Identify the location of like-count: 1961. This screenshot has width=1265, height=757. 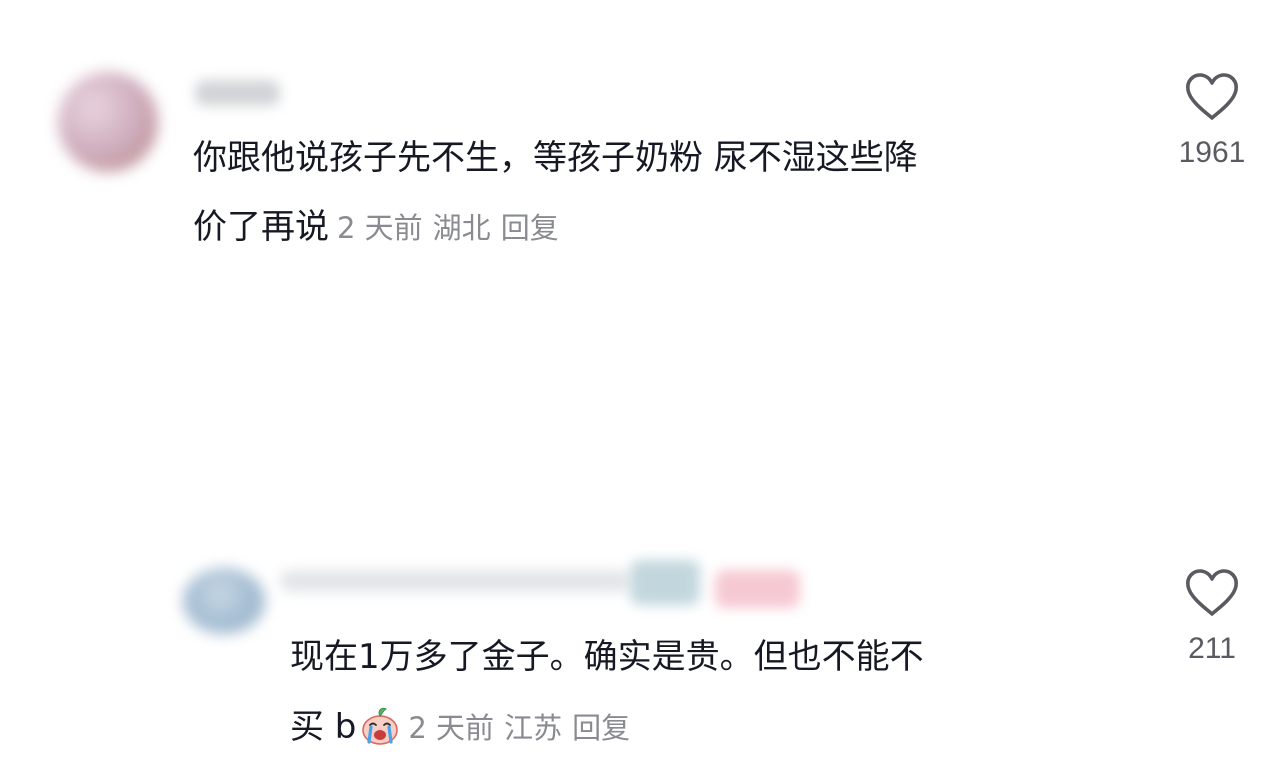
(1212, 152).